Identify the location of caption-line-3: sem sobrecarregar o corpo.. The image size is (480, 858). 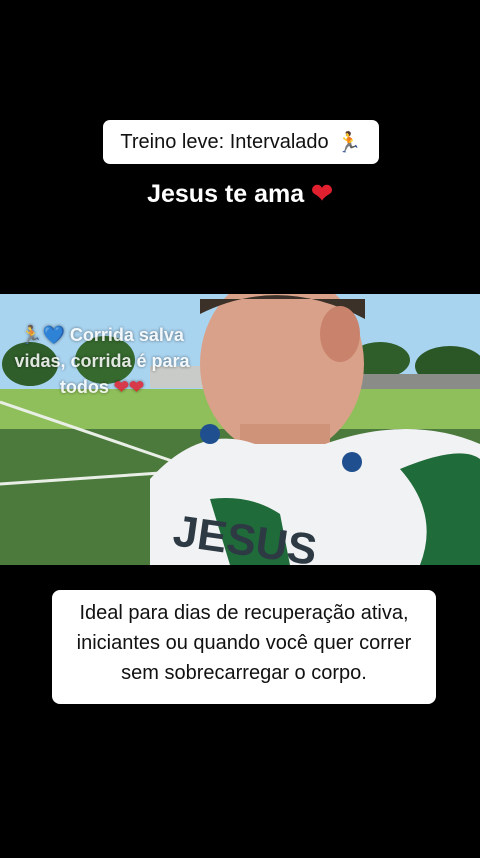
(244, 673).